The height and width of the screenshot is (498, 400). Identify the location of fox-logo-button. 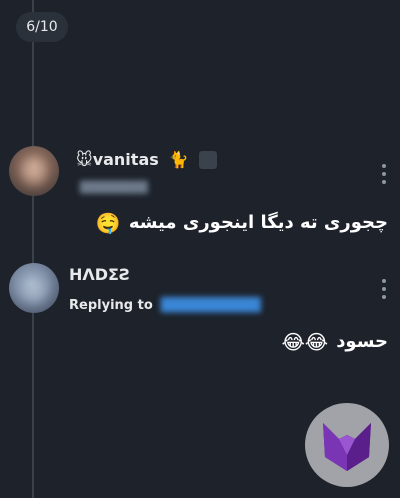
(347, 445).